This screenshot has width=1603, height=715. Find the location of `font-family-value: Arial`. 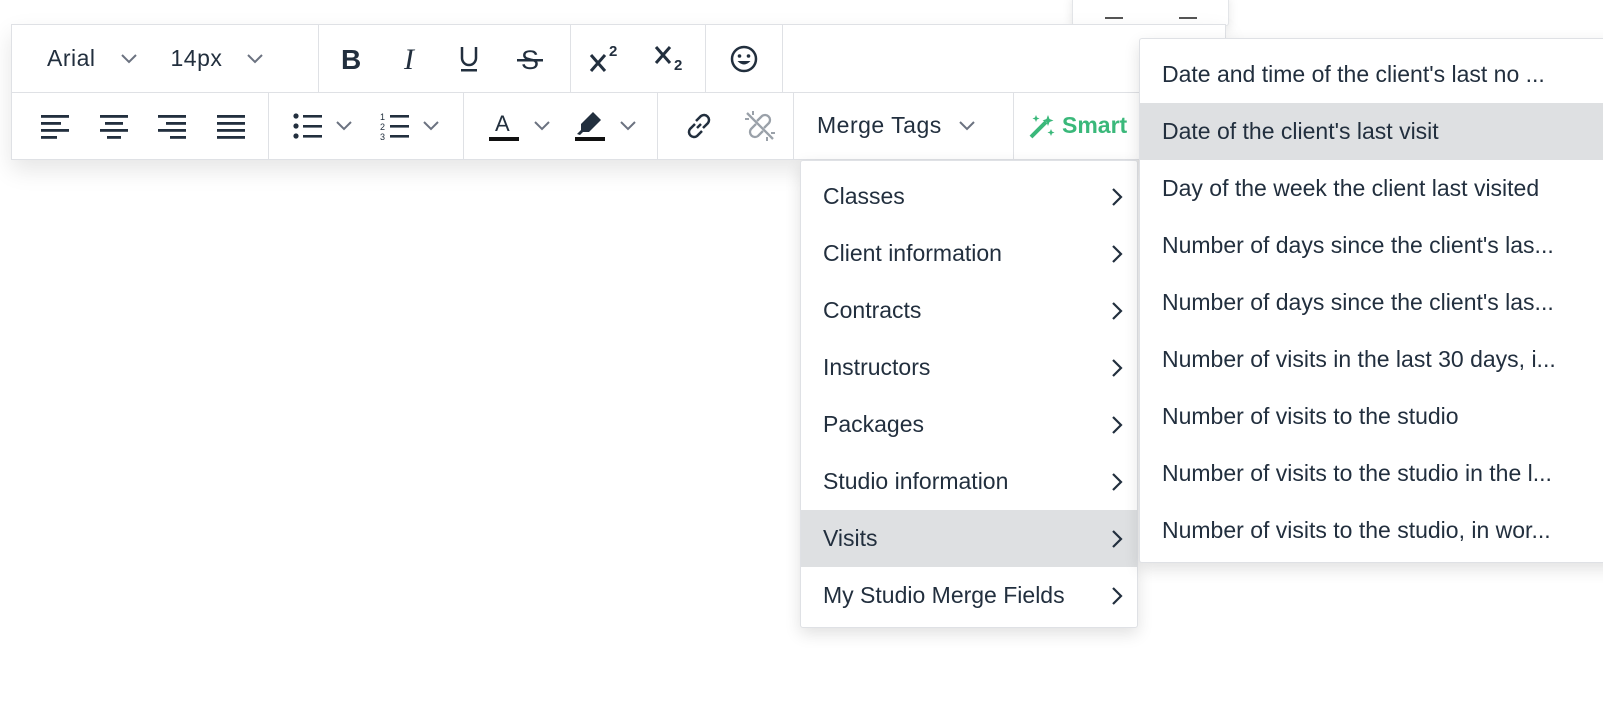

font-family-value: Arial is located at coordinates (71, 58).